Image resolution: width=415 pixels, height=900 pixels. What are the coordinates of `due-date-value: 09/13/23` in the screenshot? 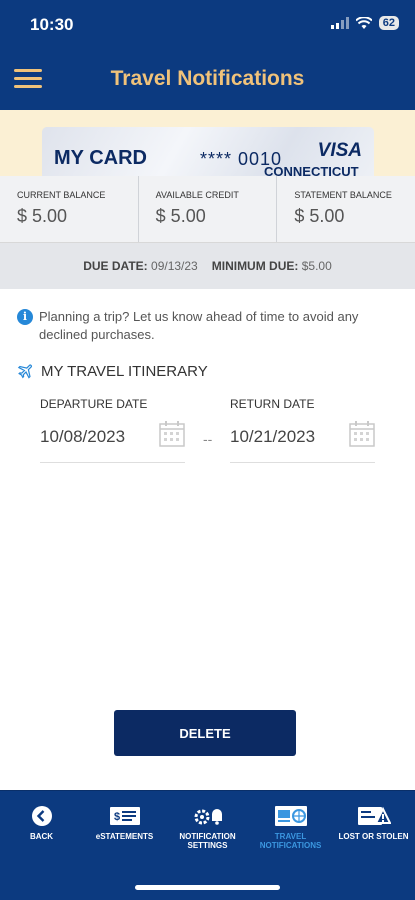 It's located at (174, 266).